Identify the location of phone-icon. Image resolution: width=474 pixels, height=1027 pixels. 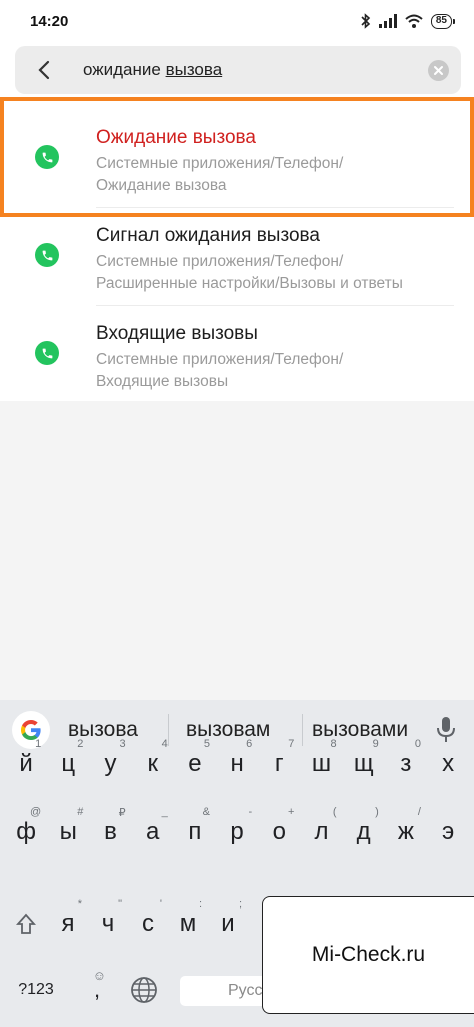
(47, 353).